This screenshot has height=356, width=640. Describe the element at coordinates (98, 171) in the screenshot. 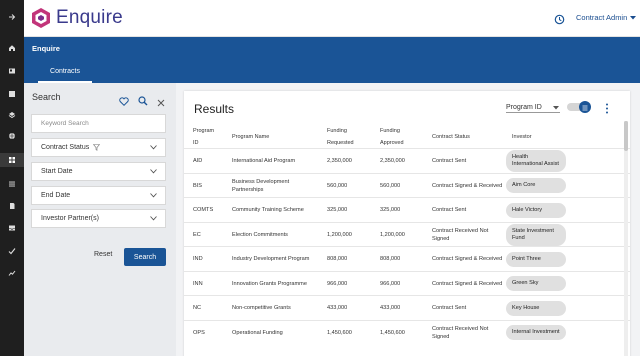

I see `filter-start-date: Start Date` at that location.